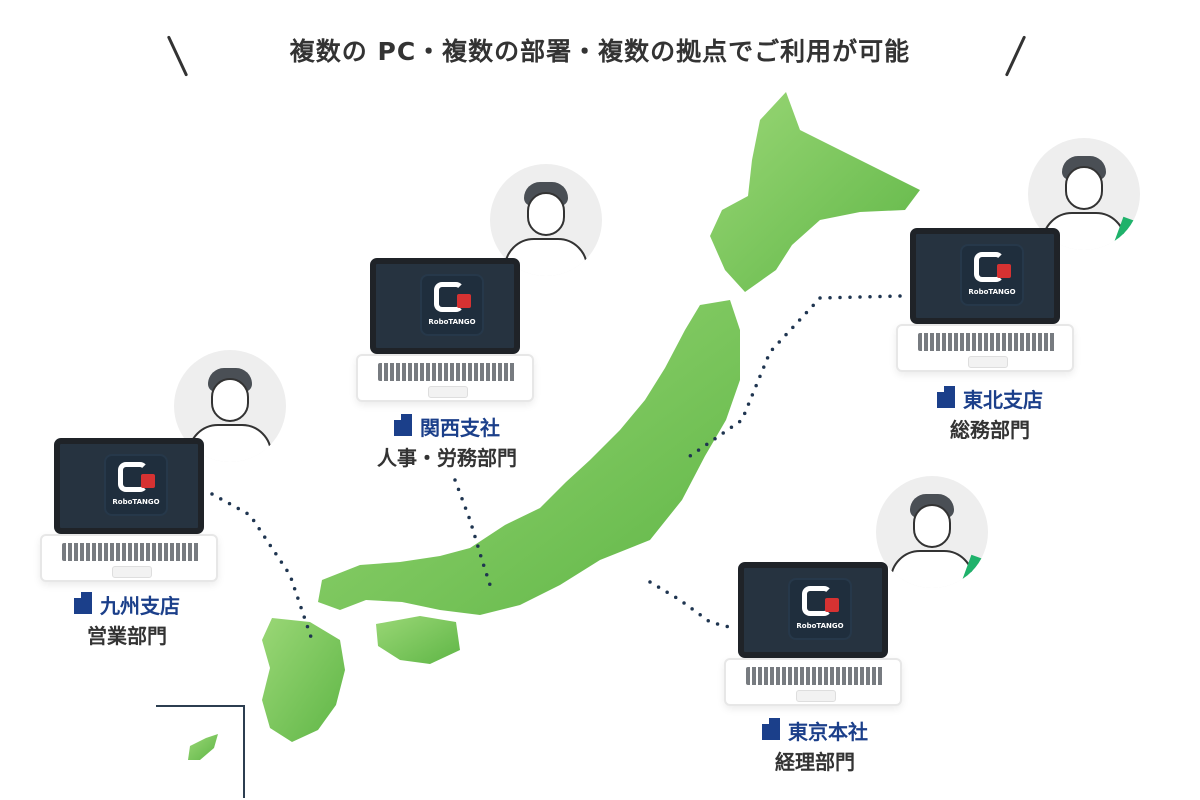  I want to click on branch-department: 営業部門, so click(127, 636).